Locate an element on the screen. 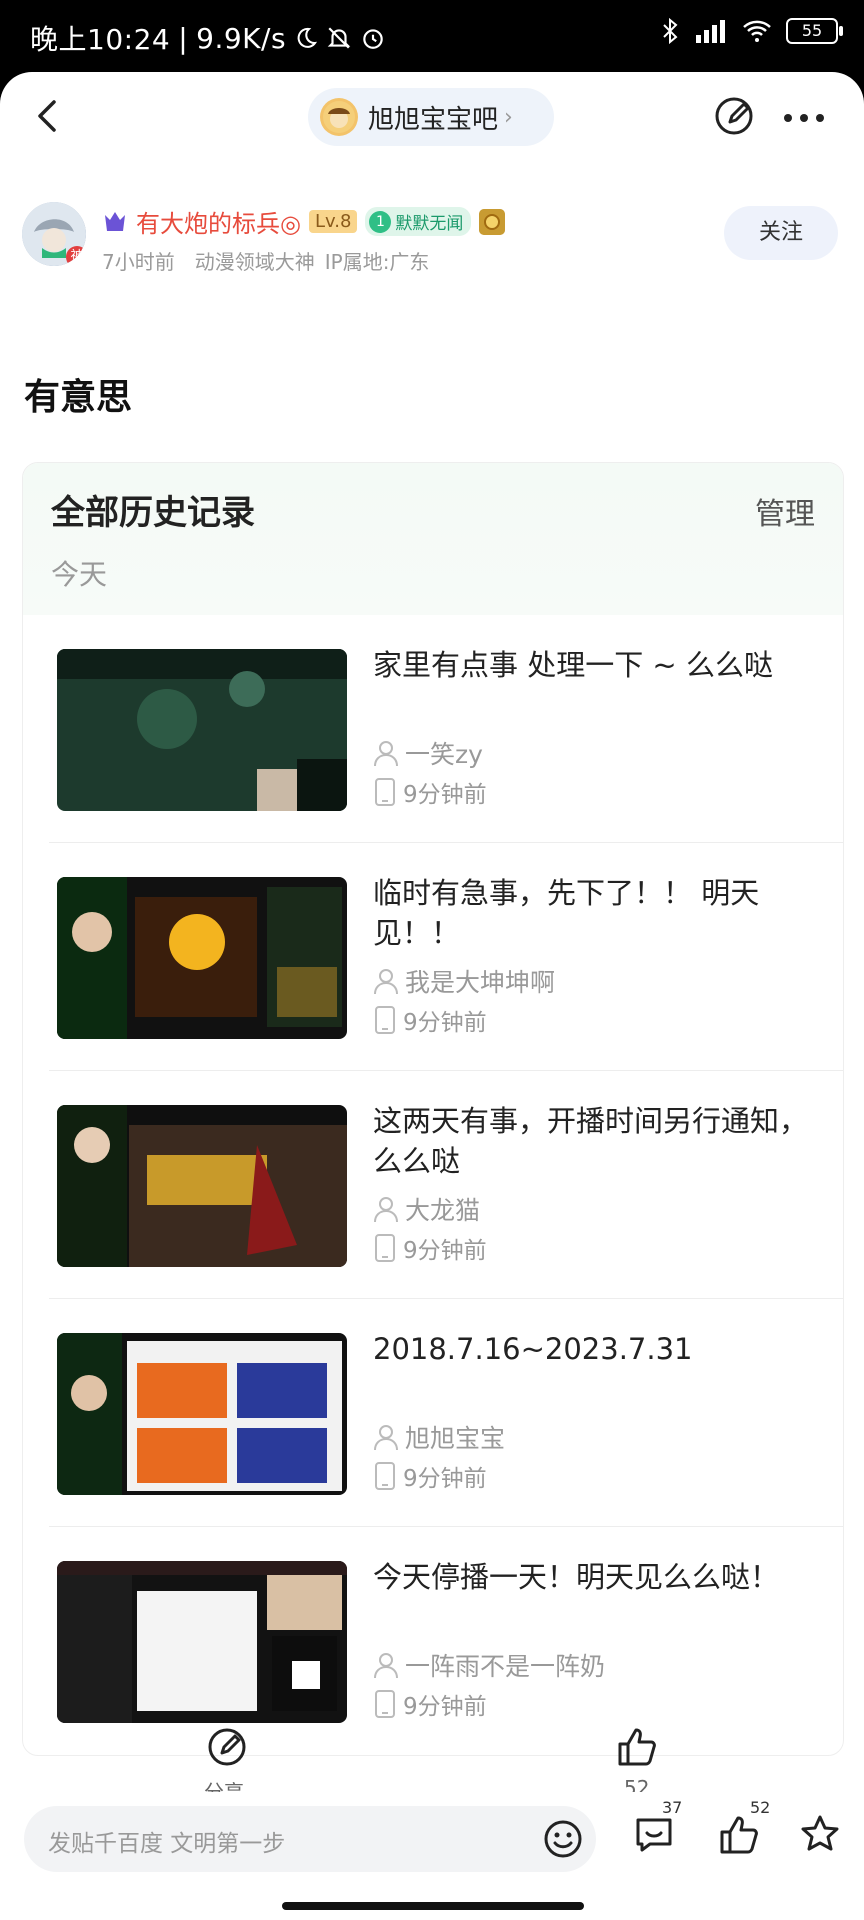 The image size is (864, 1920). history-item: 2018.7.16~2023.7.31 旭旭宝宝 9分钟前 is located at coordinates (433, 1413).